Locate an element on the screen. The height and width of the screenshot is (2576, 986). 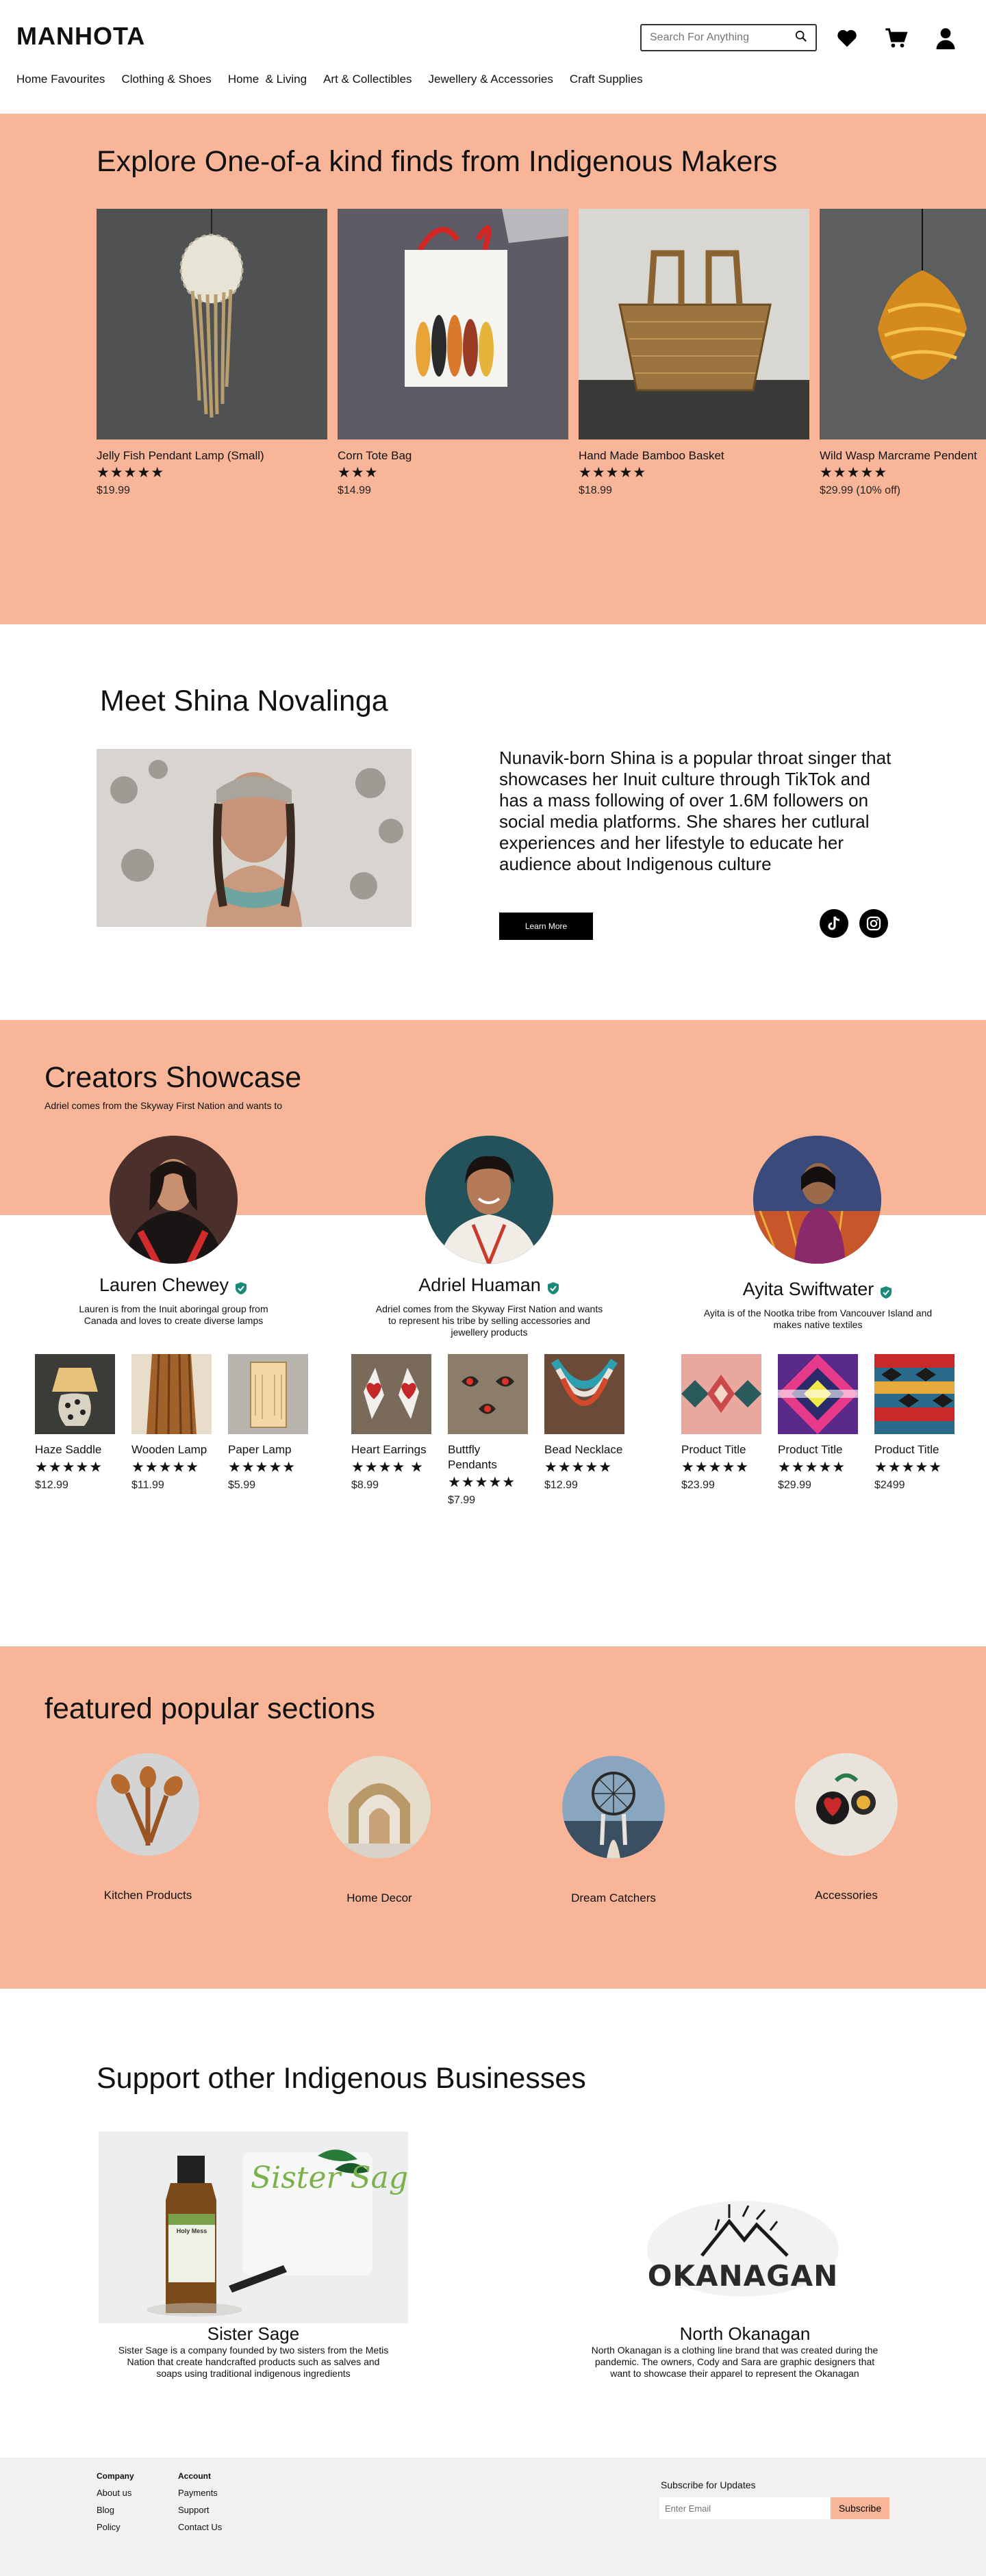
product-image-bamboo-basket is located at coordinates (694, 324).